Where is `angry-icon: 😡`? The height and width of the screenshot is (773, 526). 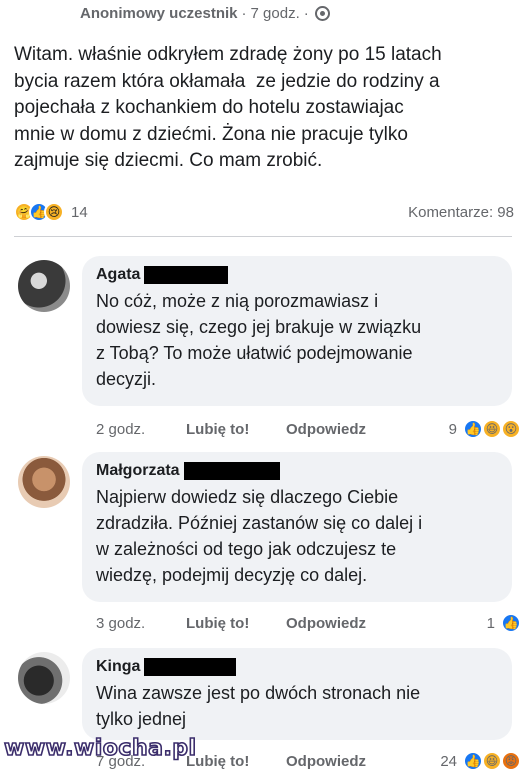 angry-icon: 😡 is located at coordinates (511, 761).